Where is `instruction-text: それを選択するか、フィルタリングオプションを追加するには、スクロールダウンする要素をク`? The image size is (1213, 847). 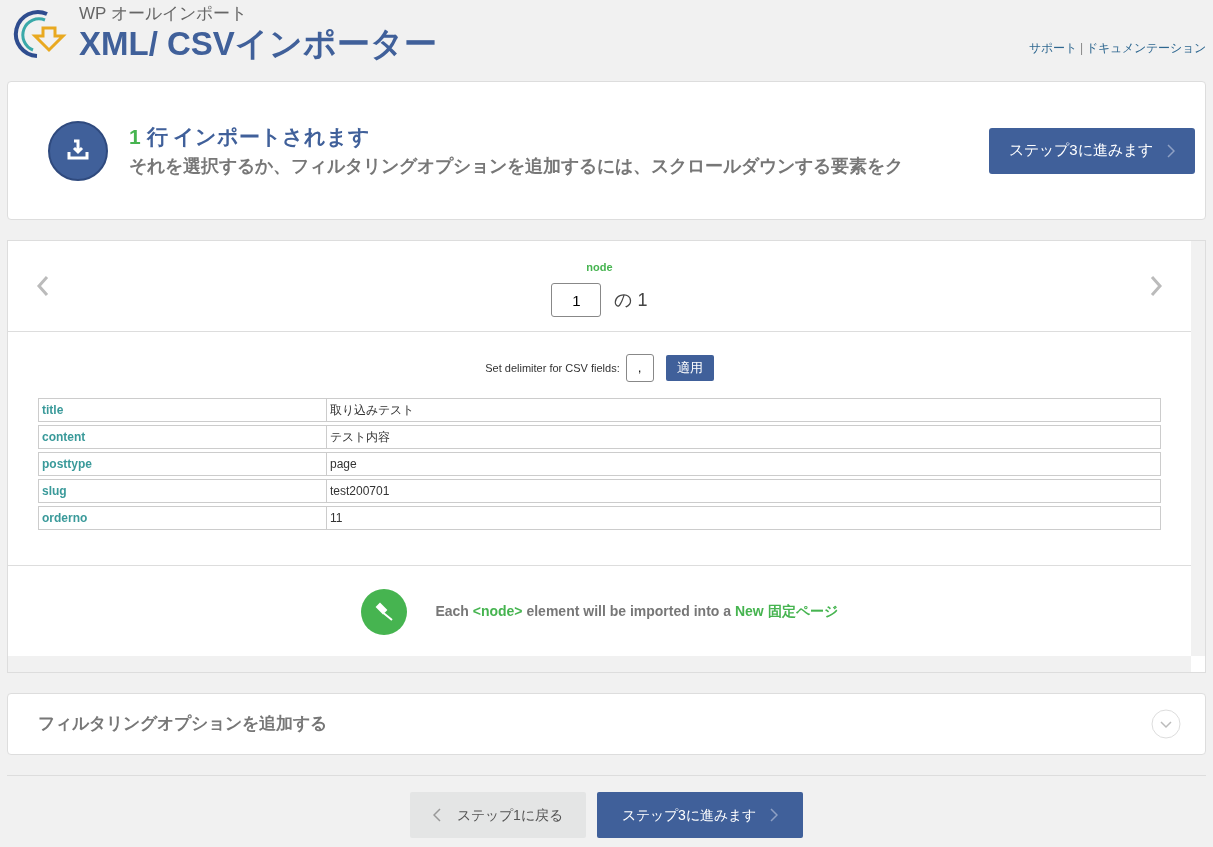
instruction-text: それを選択するか、フィルタリングオプションを追加するには、スクロールダウンする要素をク is located at coordinates (516, 166).